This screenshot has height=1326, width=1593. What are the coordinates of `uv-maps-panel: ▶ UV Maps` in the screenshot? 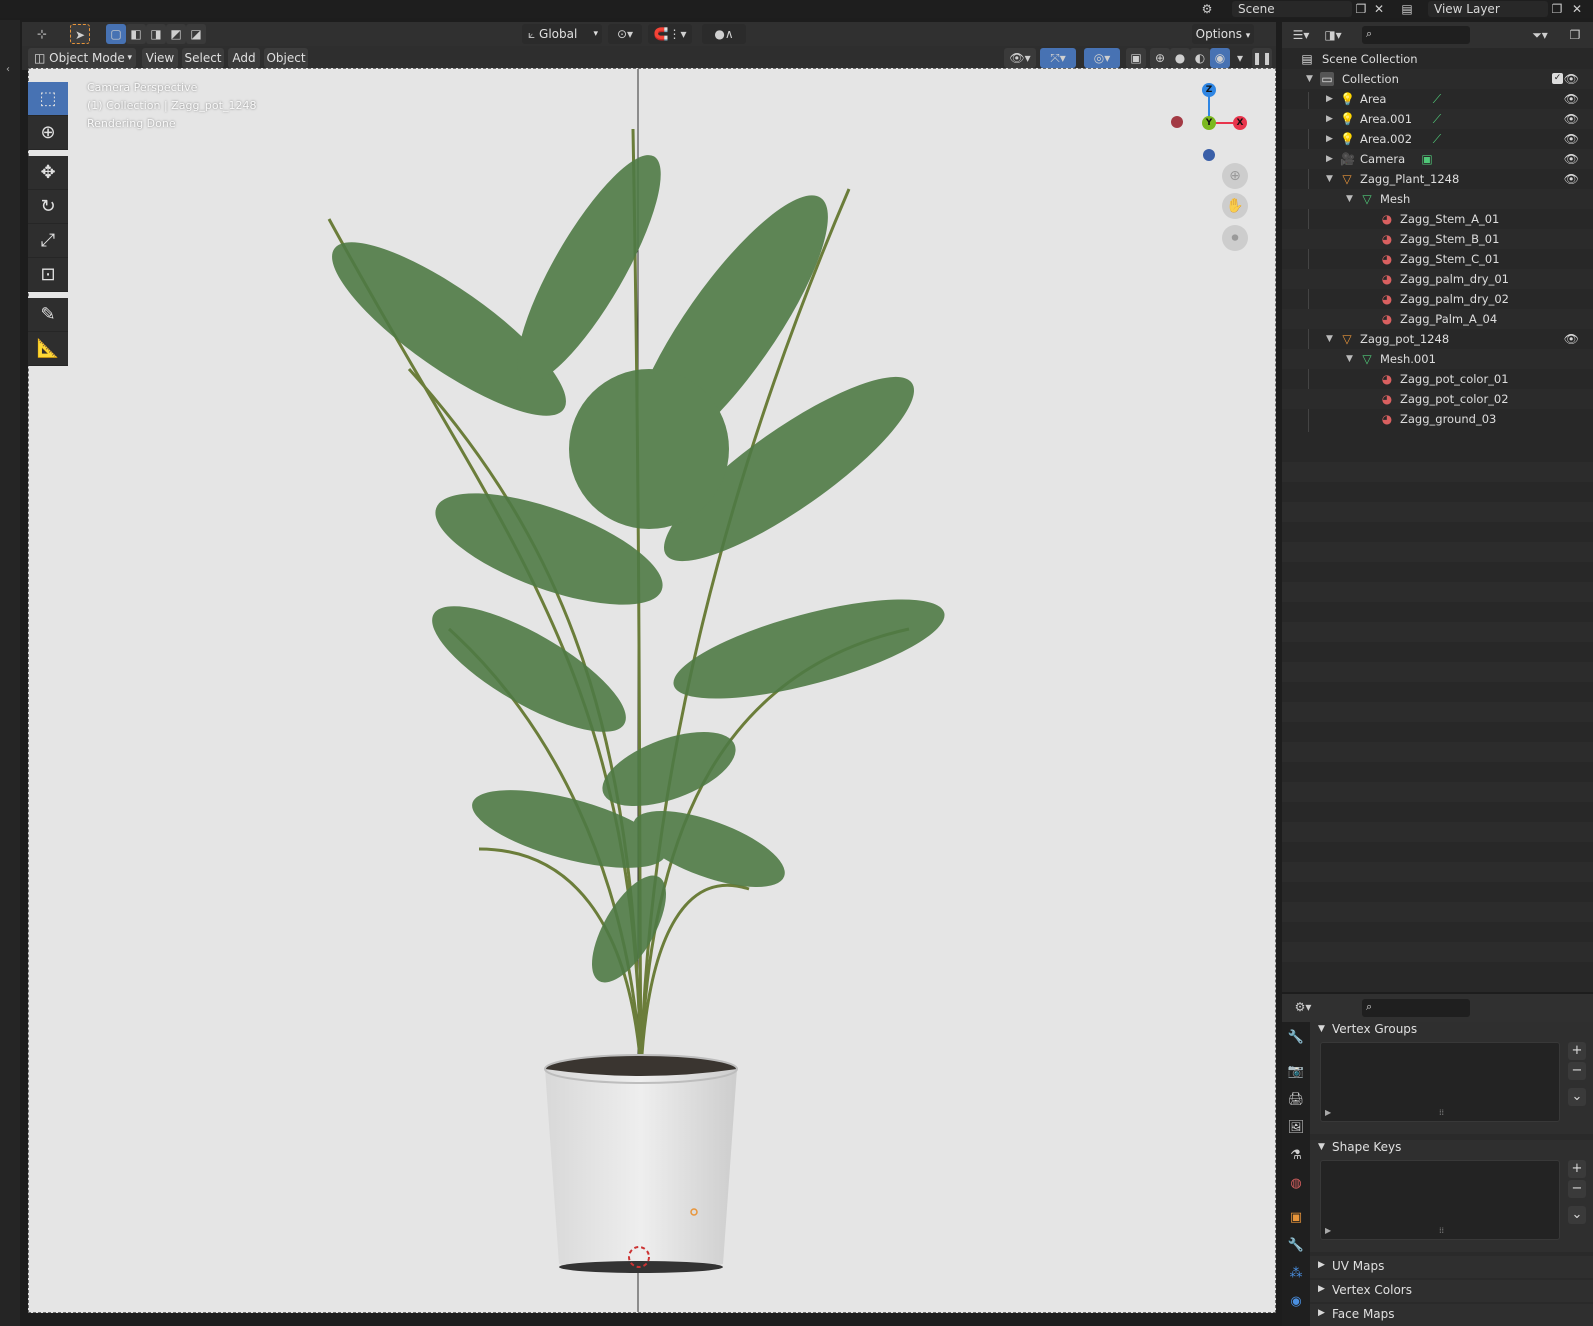 It's located at (1451, 1267).